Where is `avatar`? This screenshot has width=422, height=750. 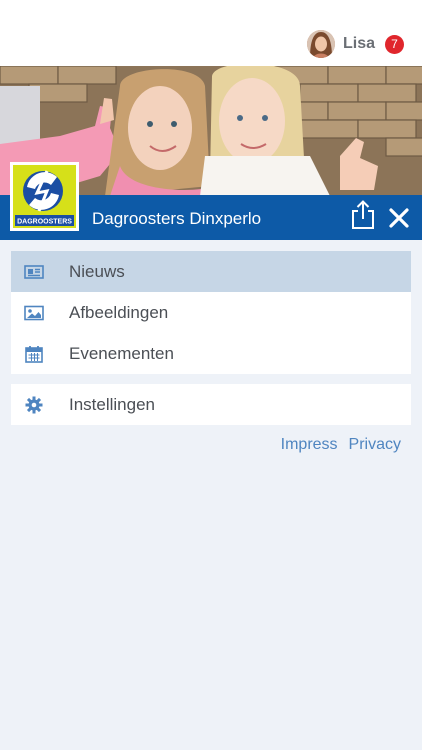
avatar is located at coordinates (320, 44).